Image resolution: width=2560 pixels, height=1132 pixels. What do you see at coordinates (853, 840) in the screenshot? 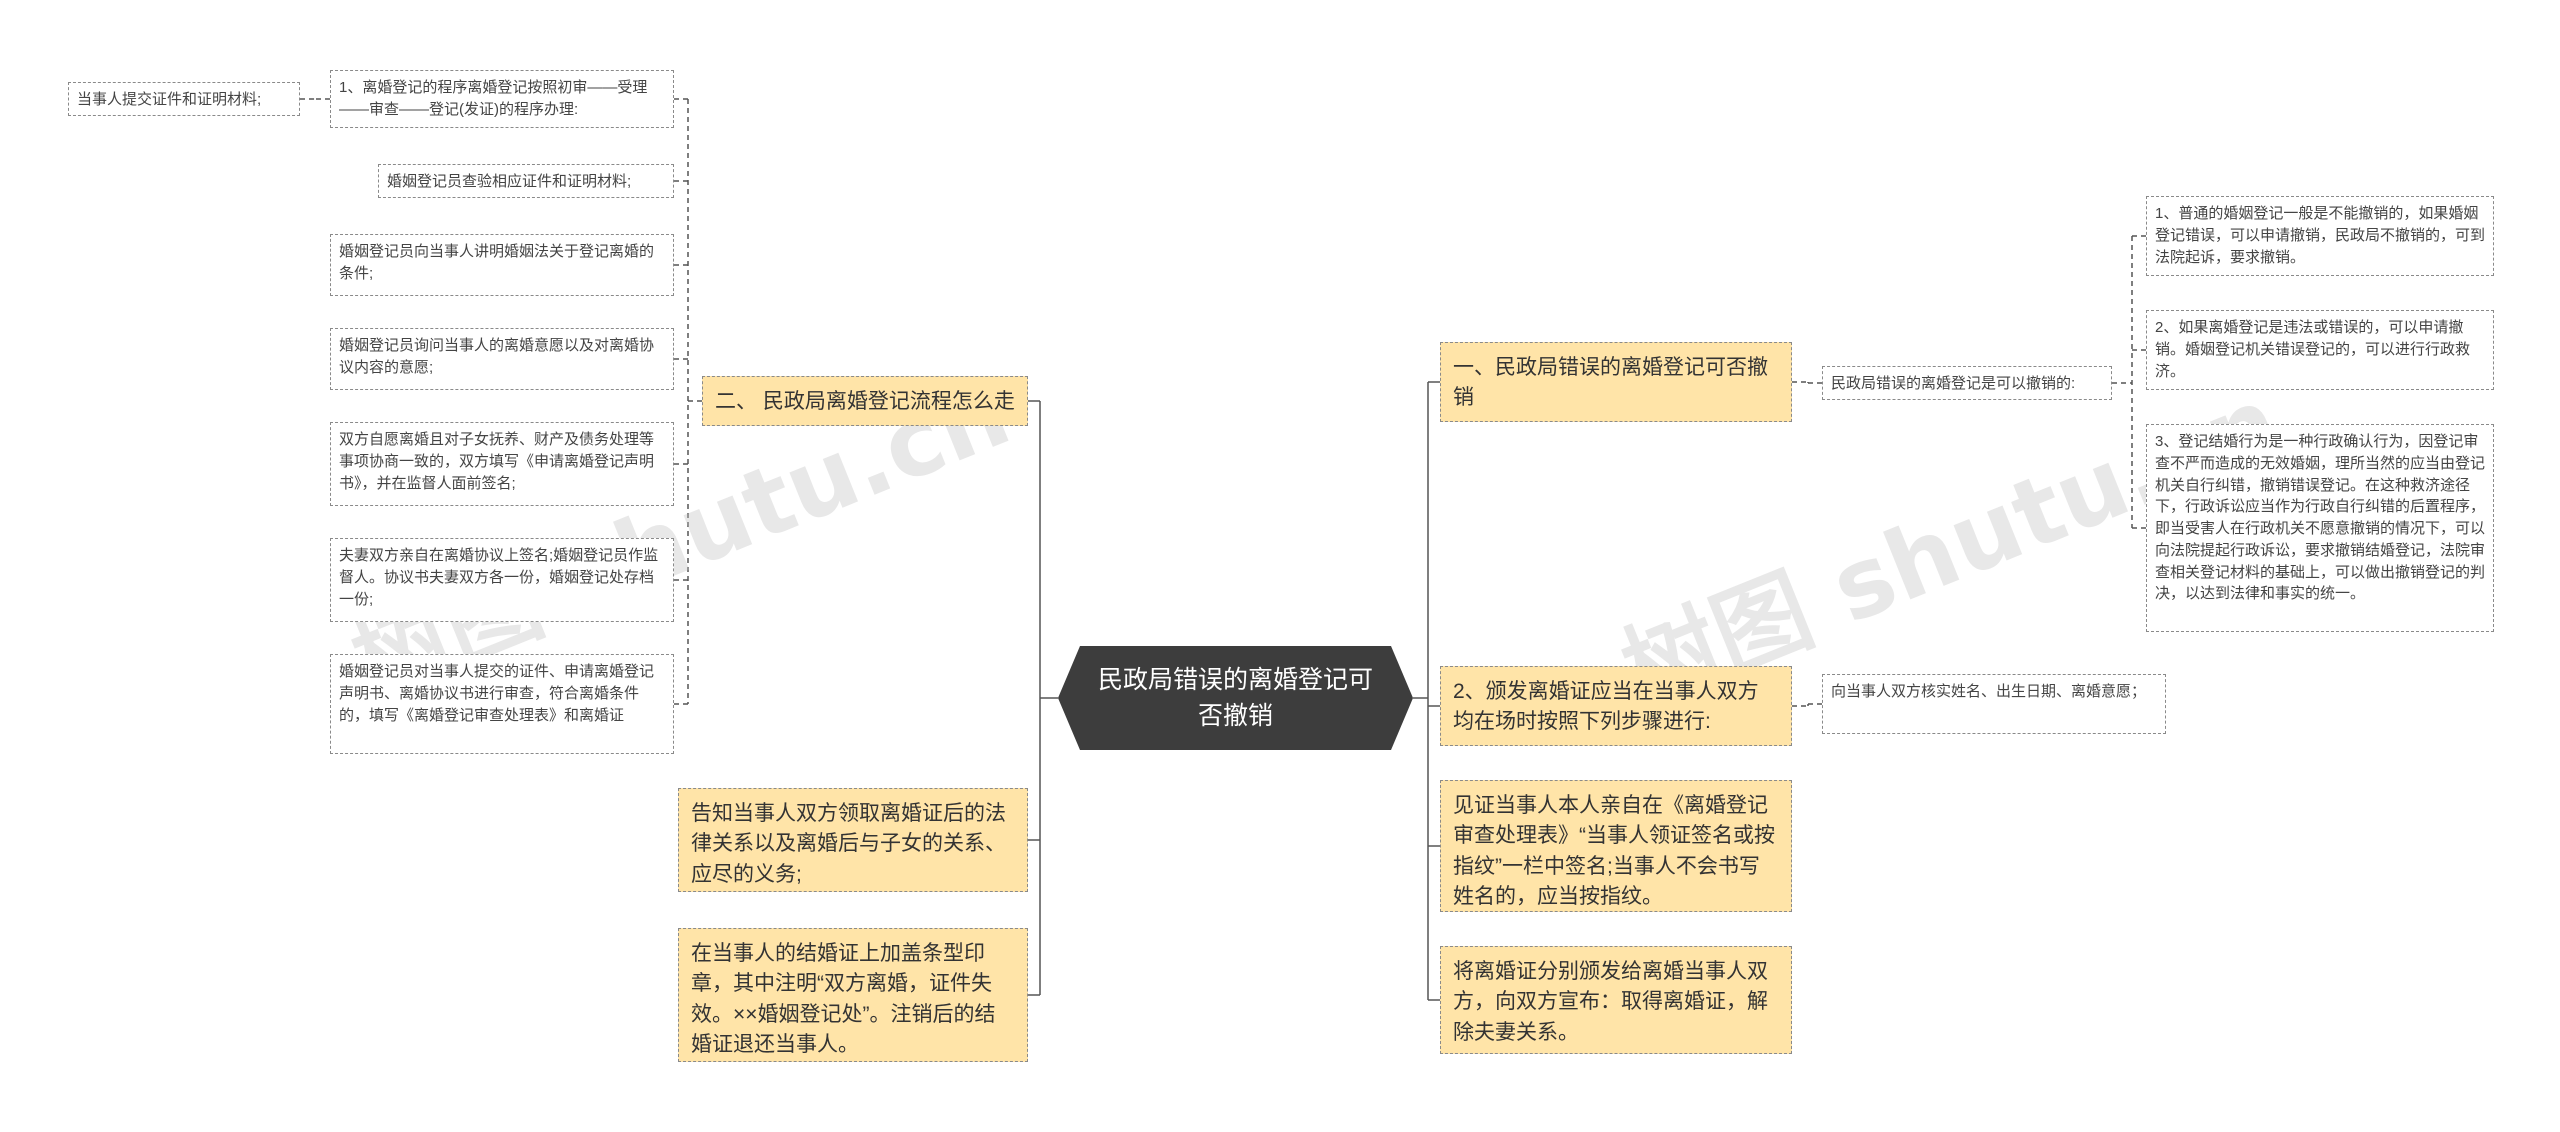
I see `branch-left-2: 告知当事人双方领取离婚证后的法律关系以及离婚后与子女的关系、应尽的义务;` at bounding box center [853, 840].